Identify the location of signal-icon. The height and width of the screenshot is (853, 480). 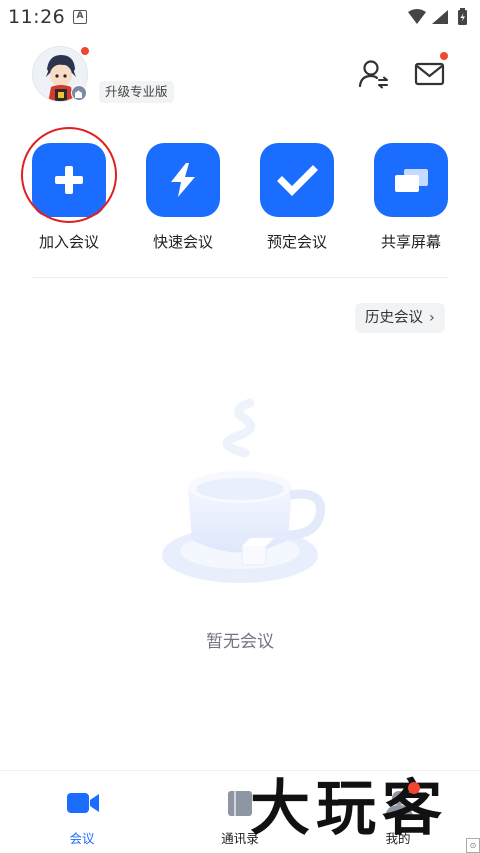
(440, 17).